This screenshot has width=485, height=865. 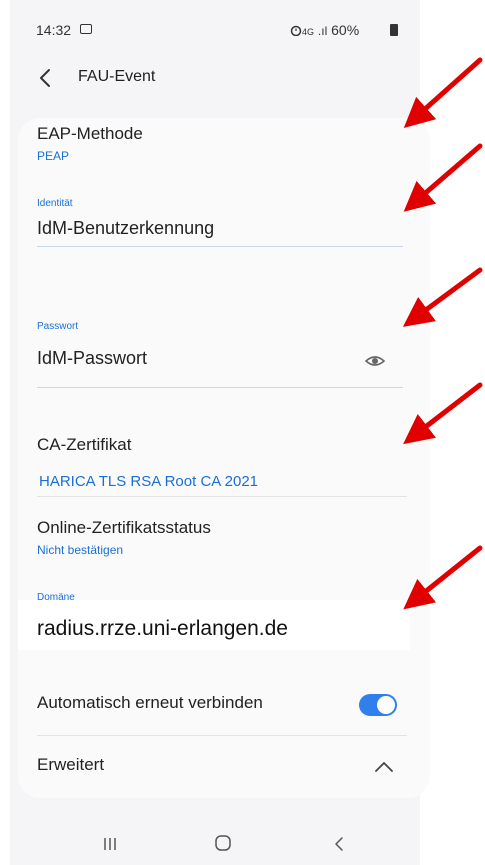 What do you see at coordinates (55, 203) in the screenshot?
I see `identity-label: Identität` at bounding box center [55, 203].